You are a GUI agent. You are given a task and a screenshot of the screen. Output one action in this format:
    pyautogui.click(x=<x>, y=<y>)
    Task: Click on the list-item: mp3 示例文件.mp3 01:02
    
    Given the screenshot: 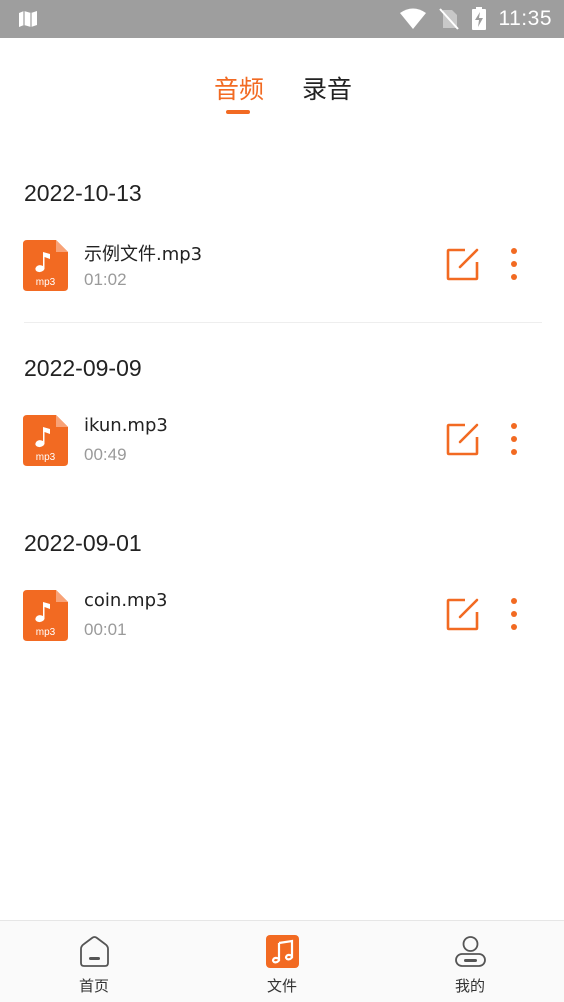 What is the action you would take?
    pyautogui.click(x=282, y=265)
    